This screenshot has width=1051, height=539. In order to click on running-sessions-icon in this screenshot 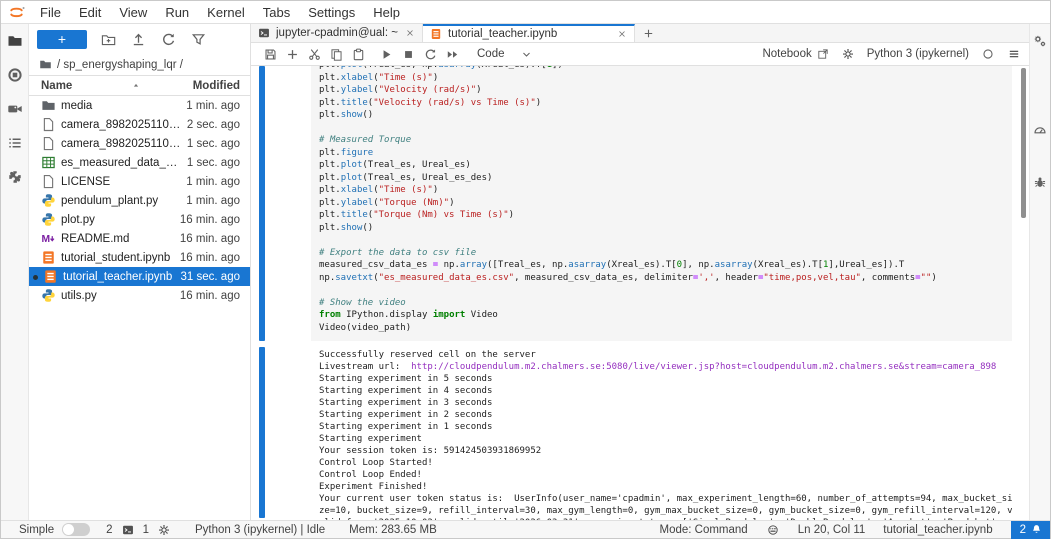, I will do `click(15, 75)`.